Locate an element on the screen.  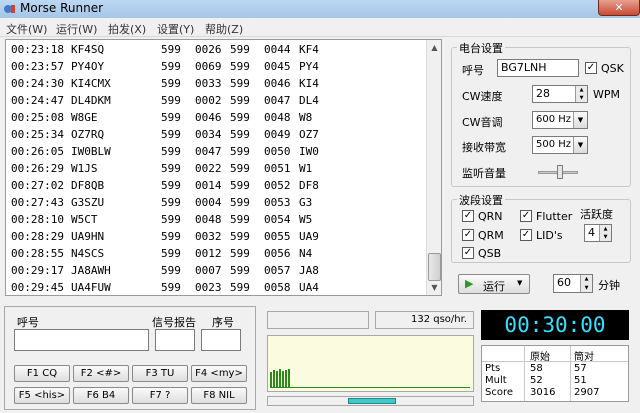
wpm-spinner: ▲ ▼ is located at coordinates (581, 94).